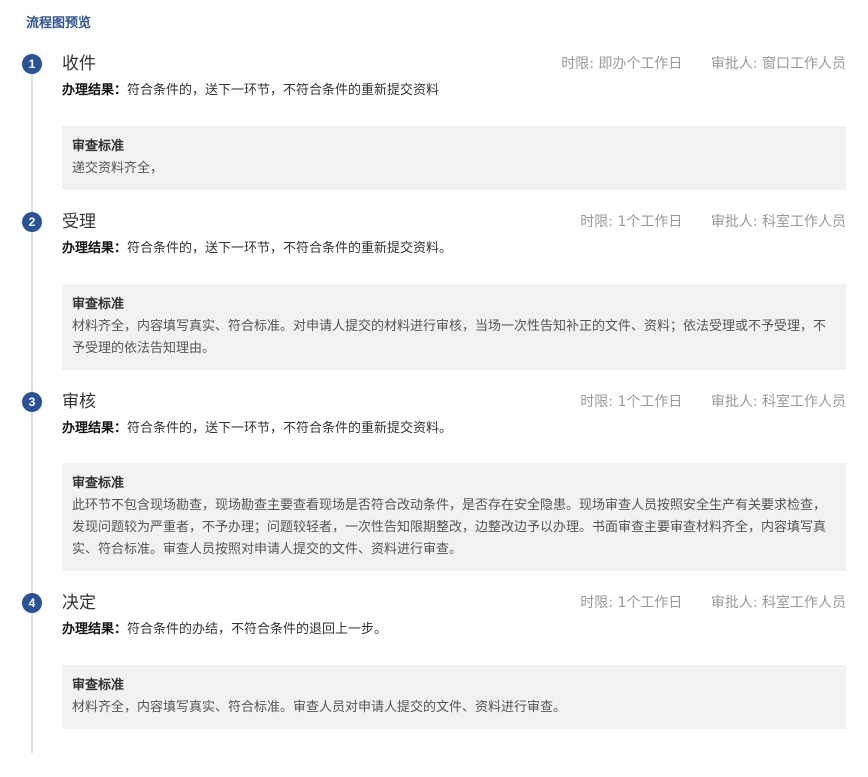 This screenshot has height=777, width=868. Describe the element at coordinates (454, 158) in the screenshot. I see `standard-box: 审查标准 递交资料齐全，` at that location.